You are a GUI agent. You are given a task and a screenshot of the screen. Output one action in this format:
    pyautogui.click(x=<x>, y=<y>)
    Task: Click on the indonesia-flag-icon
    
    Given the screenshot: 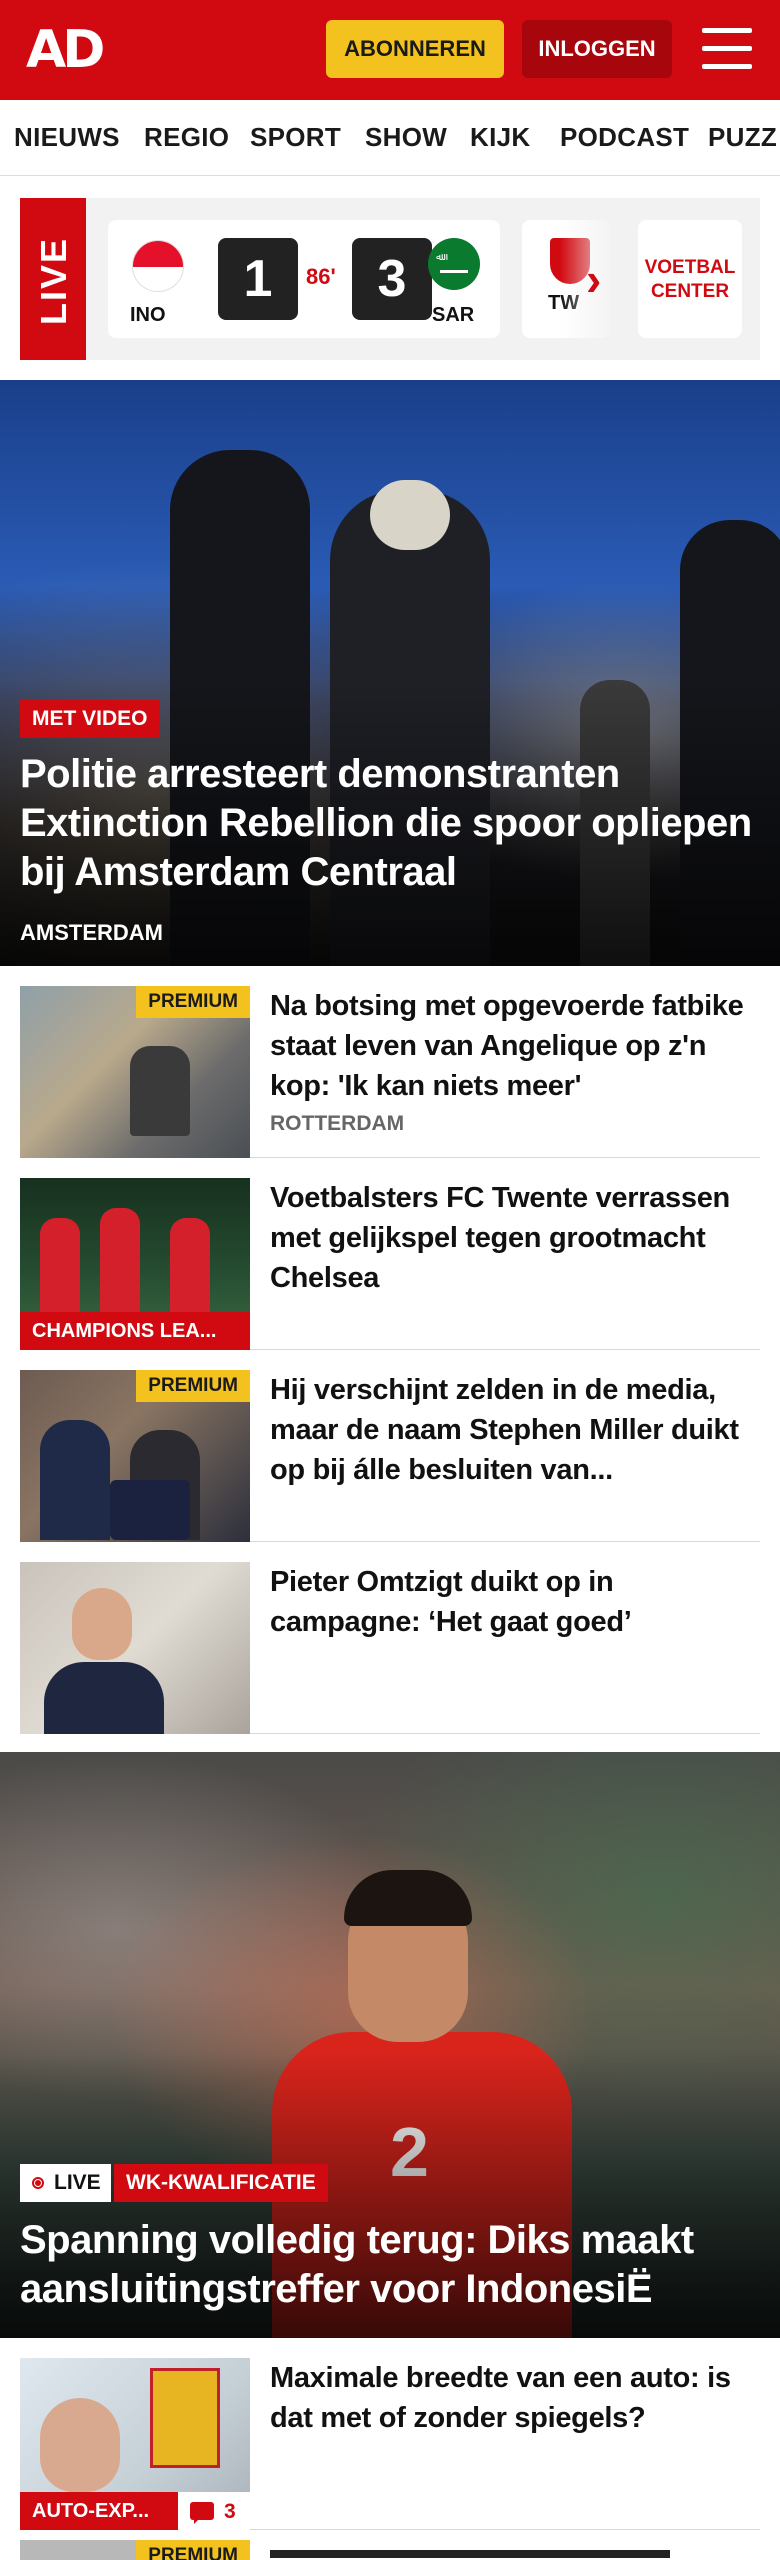 What is the action you would take?
    pyautogui.click(x=158, y=266)
    